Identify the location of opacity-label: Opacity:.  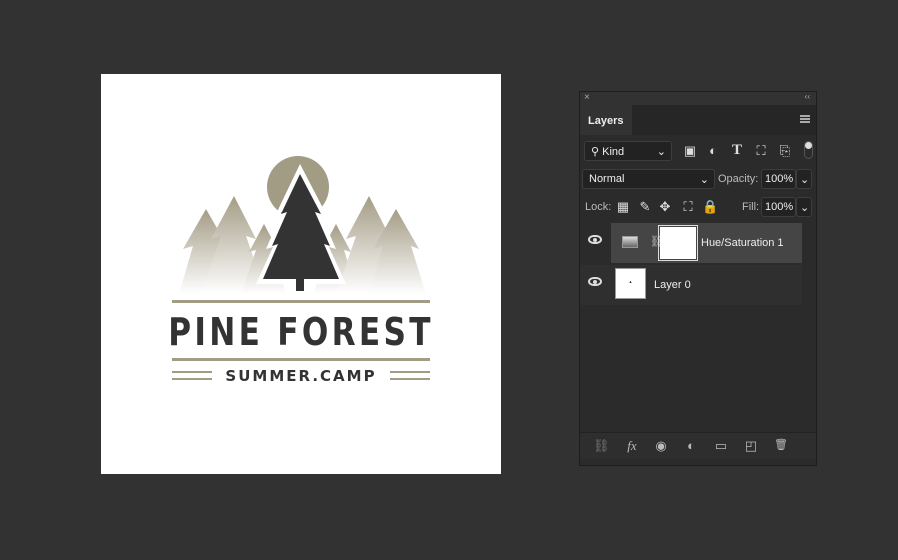
(738, 179).